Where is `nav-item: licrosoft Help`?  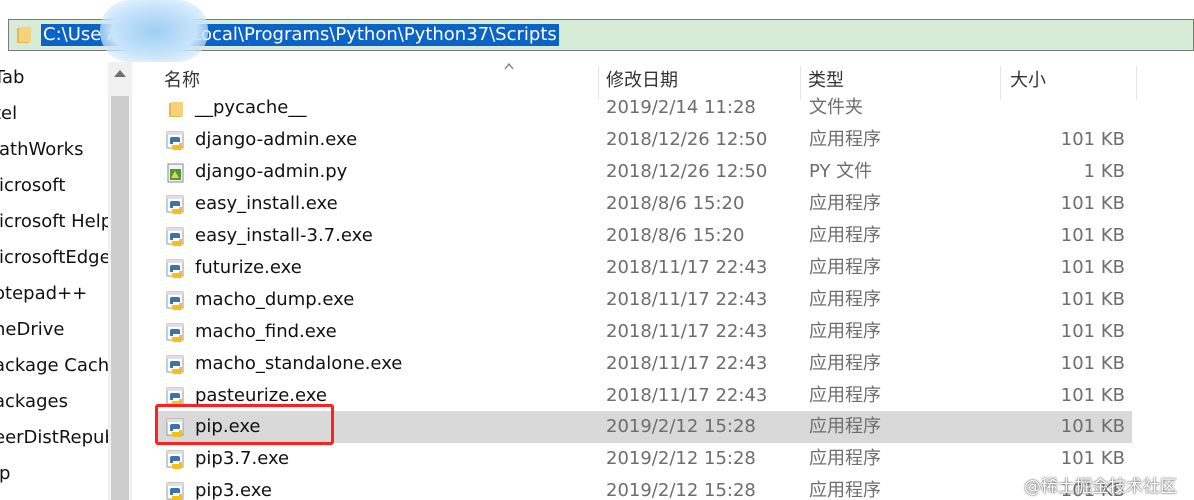 nav-item: licrosoft Help is located at coordinates (54, 222).